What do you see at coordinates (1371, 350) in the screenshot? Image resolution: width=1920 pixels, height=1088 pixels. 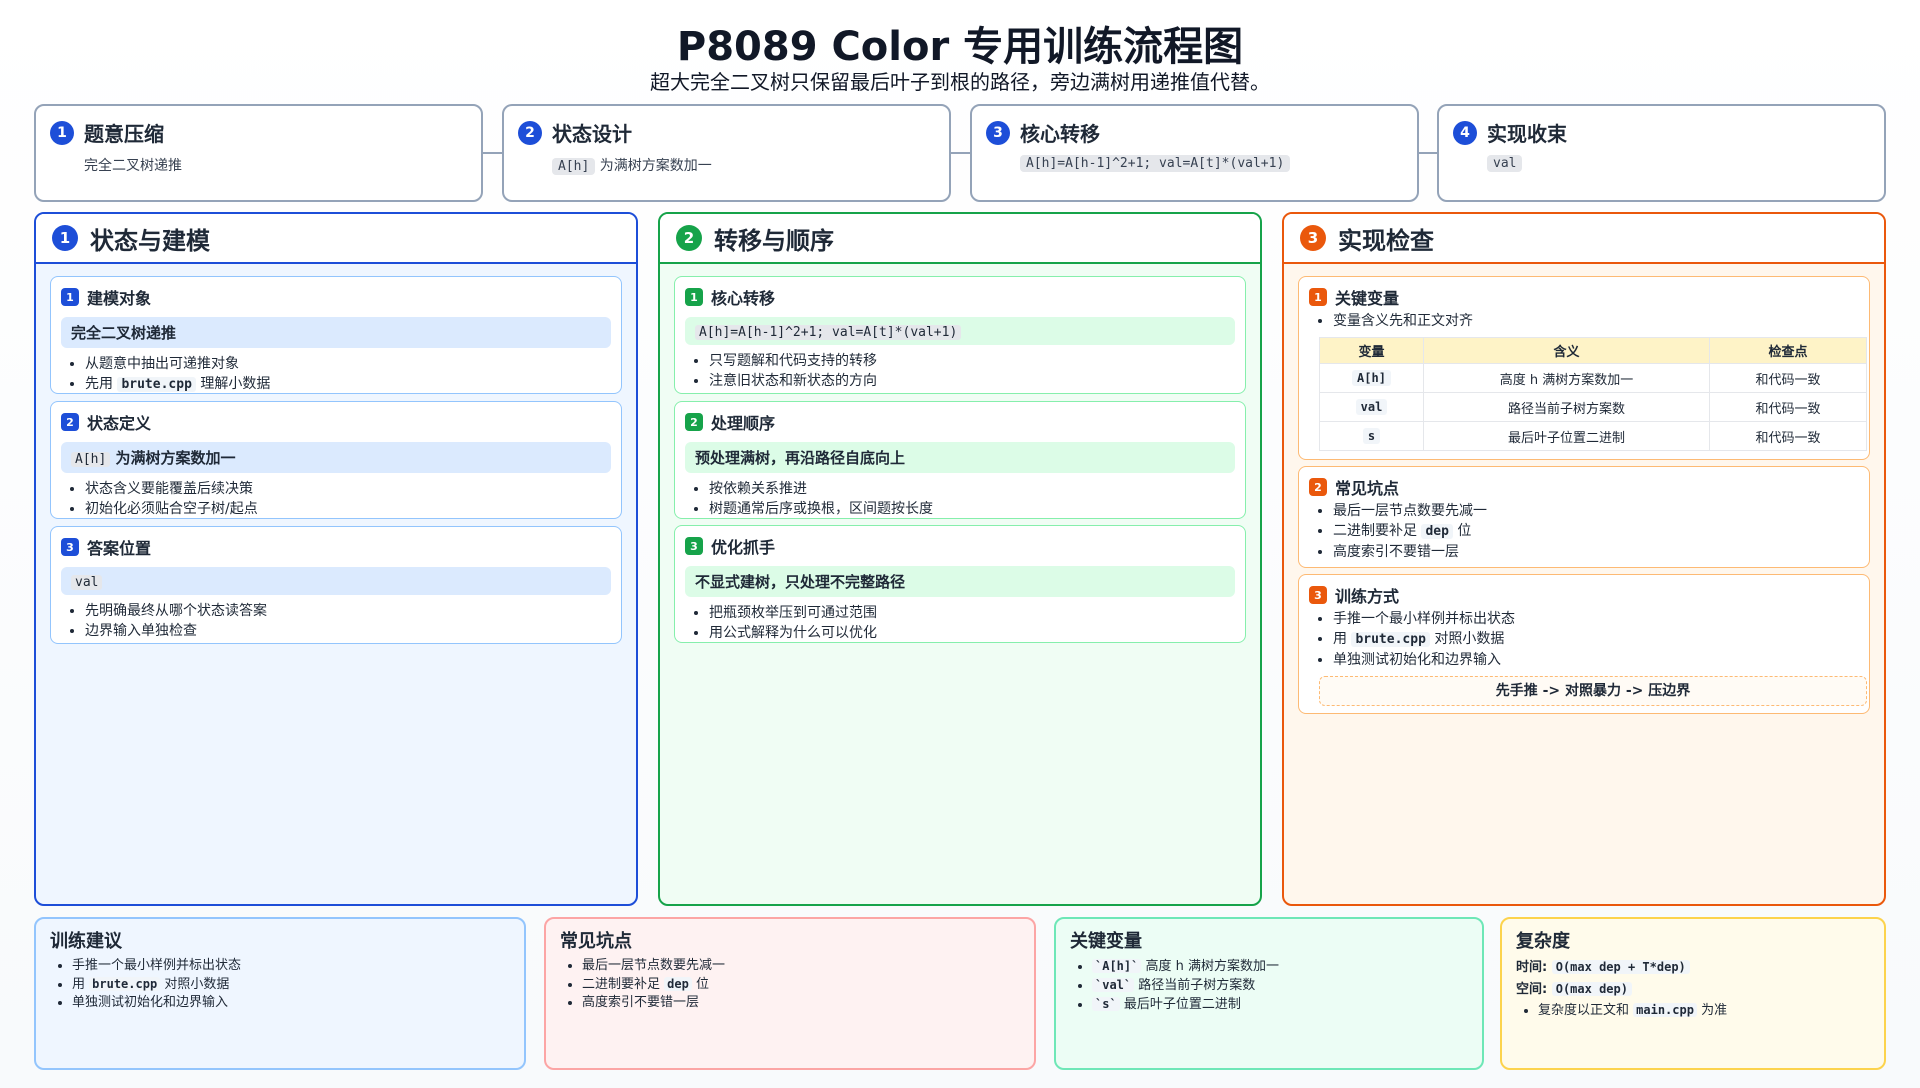 I see `table-header: 变量` at bounding box center [1371, 350].